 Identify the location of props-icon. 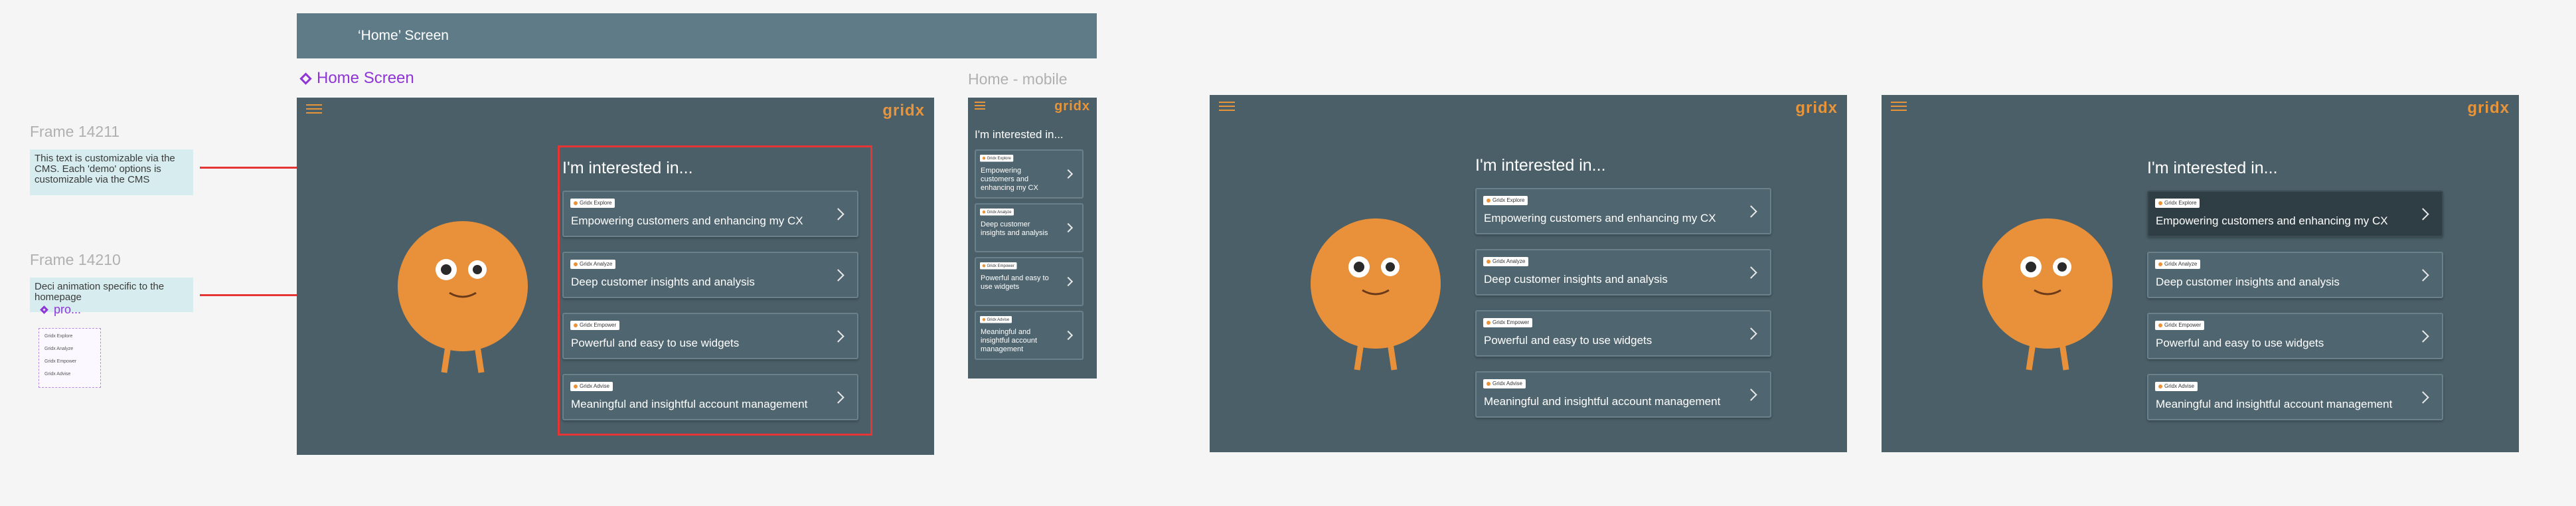
(44, 309).